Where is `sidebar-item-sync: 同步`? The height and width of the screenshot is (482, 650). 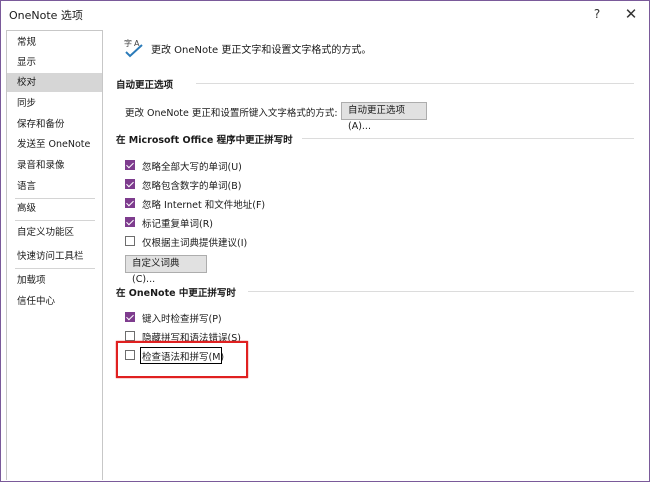
sidebar-item-sync: 同步 is located at coordinates (54, 103).